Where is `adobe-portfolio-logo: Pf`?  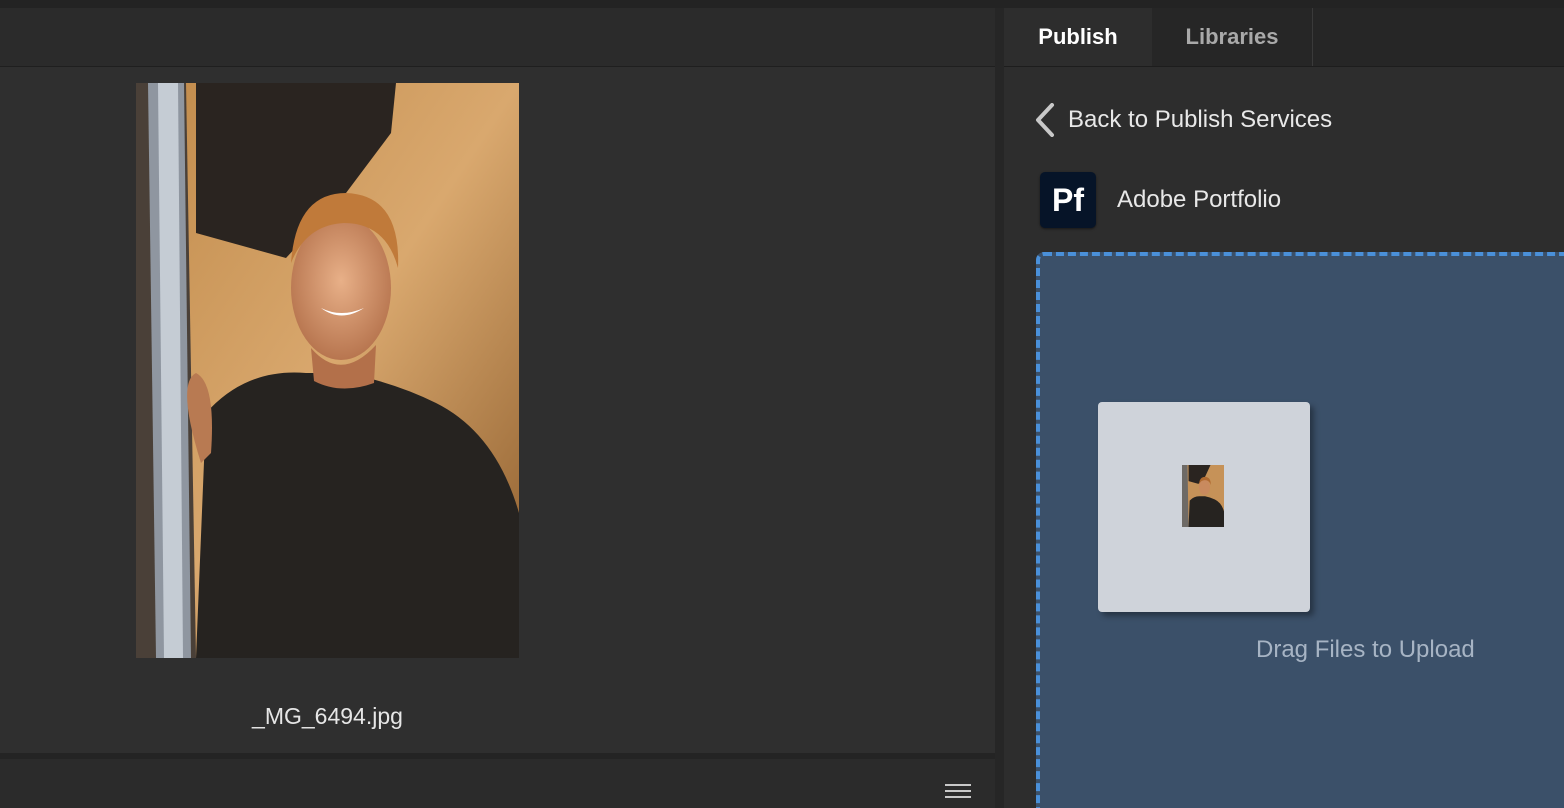
adobe-portfolio-logo: Pf is located at coordinates (1068, 200).